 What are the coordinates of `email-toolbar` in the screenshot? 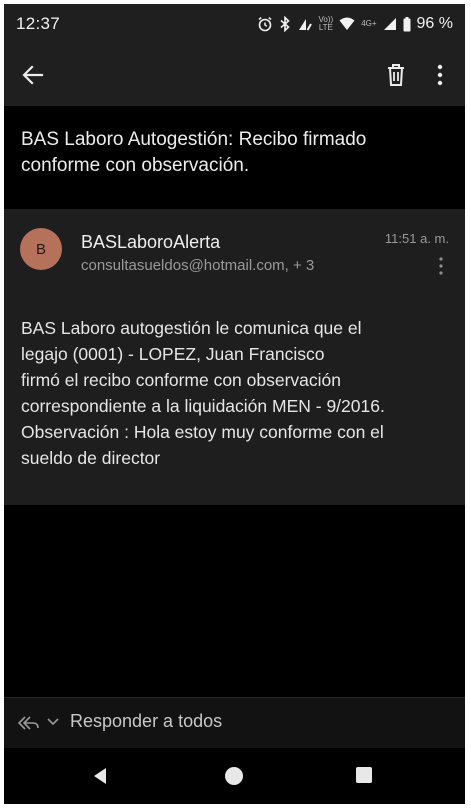 It's located at (234, 75).